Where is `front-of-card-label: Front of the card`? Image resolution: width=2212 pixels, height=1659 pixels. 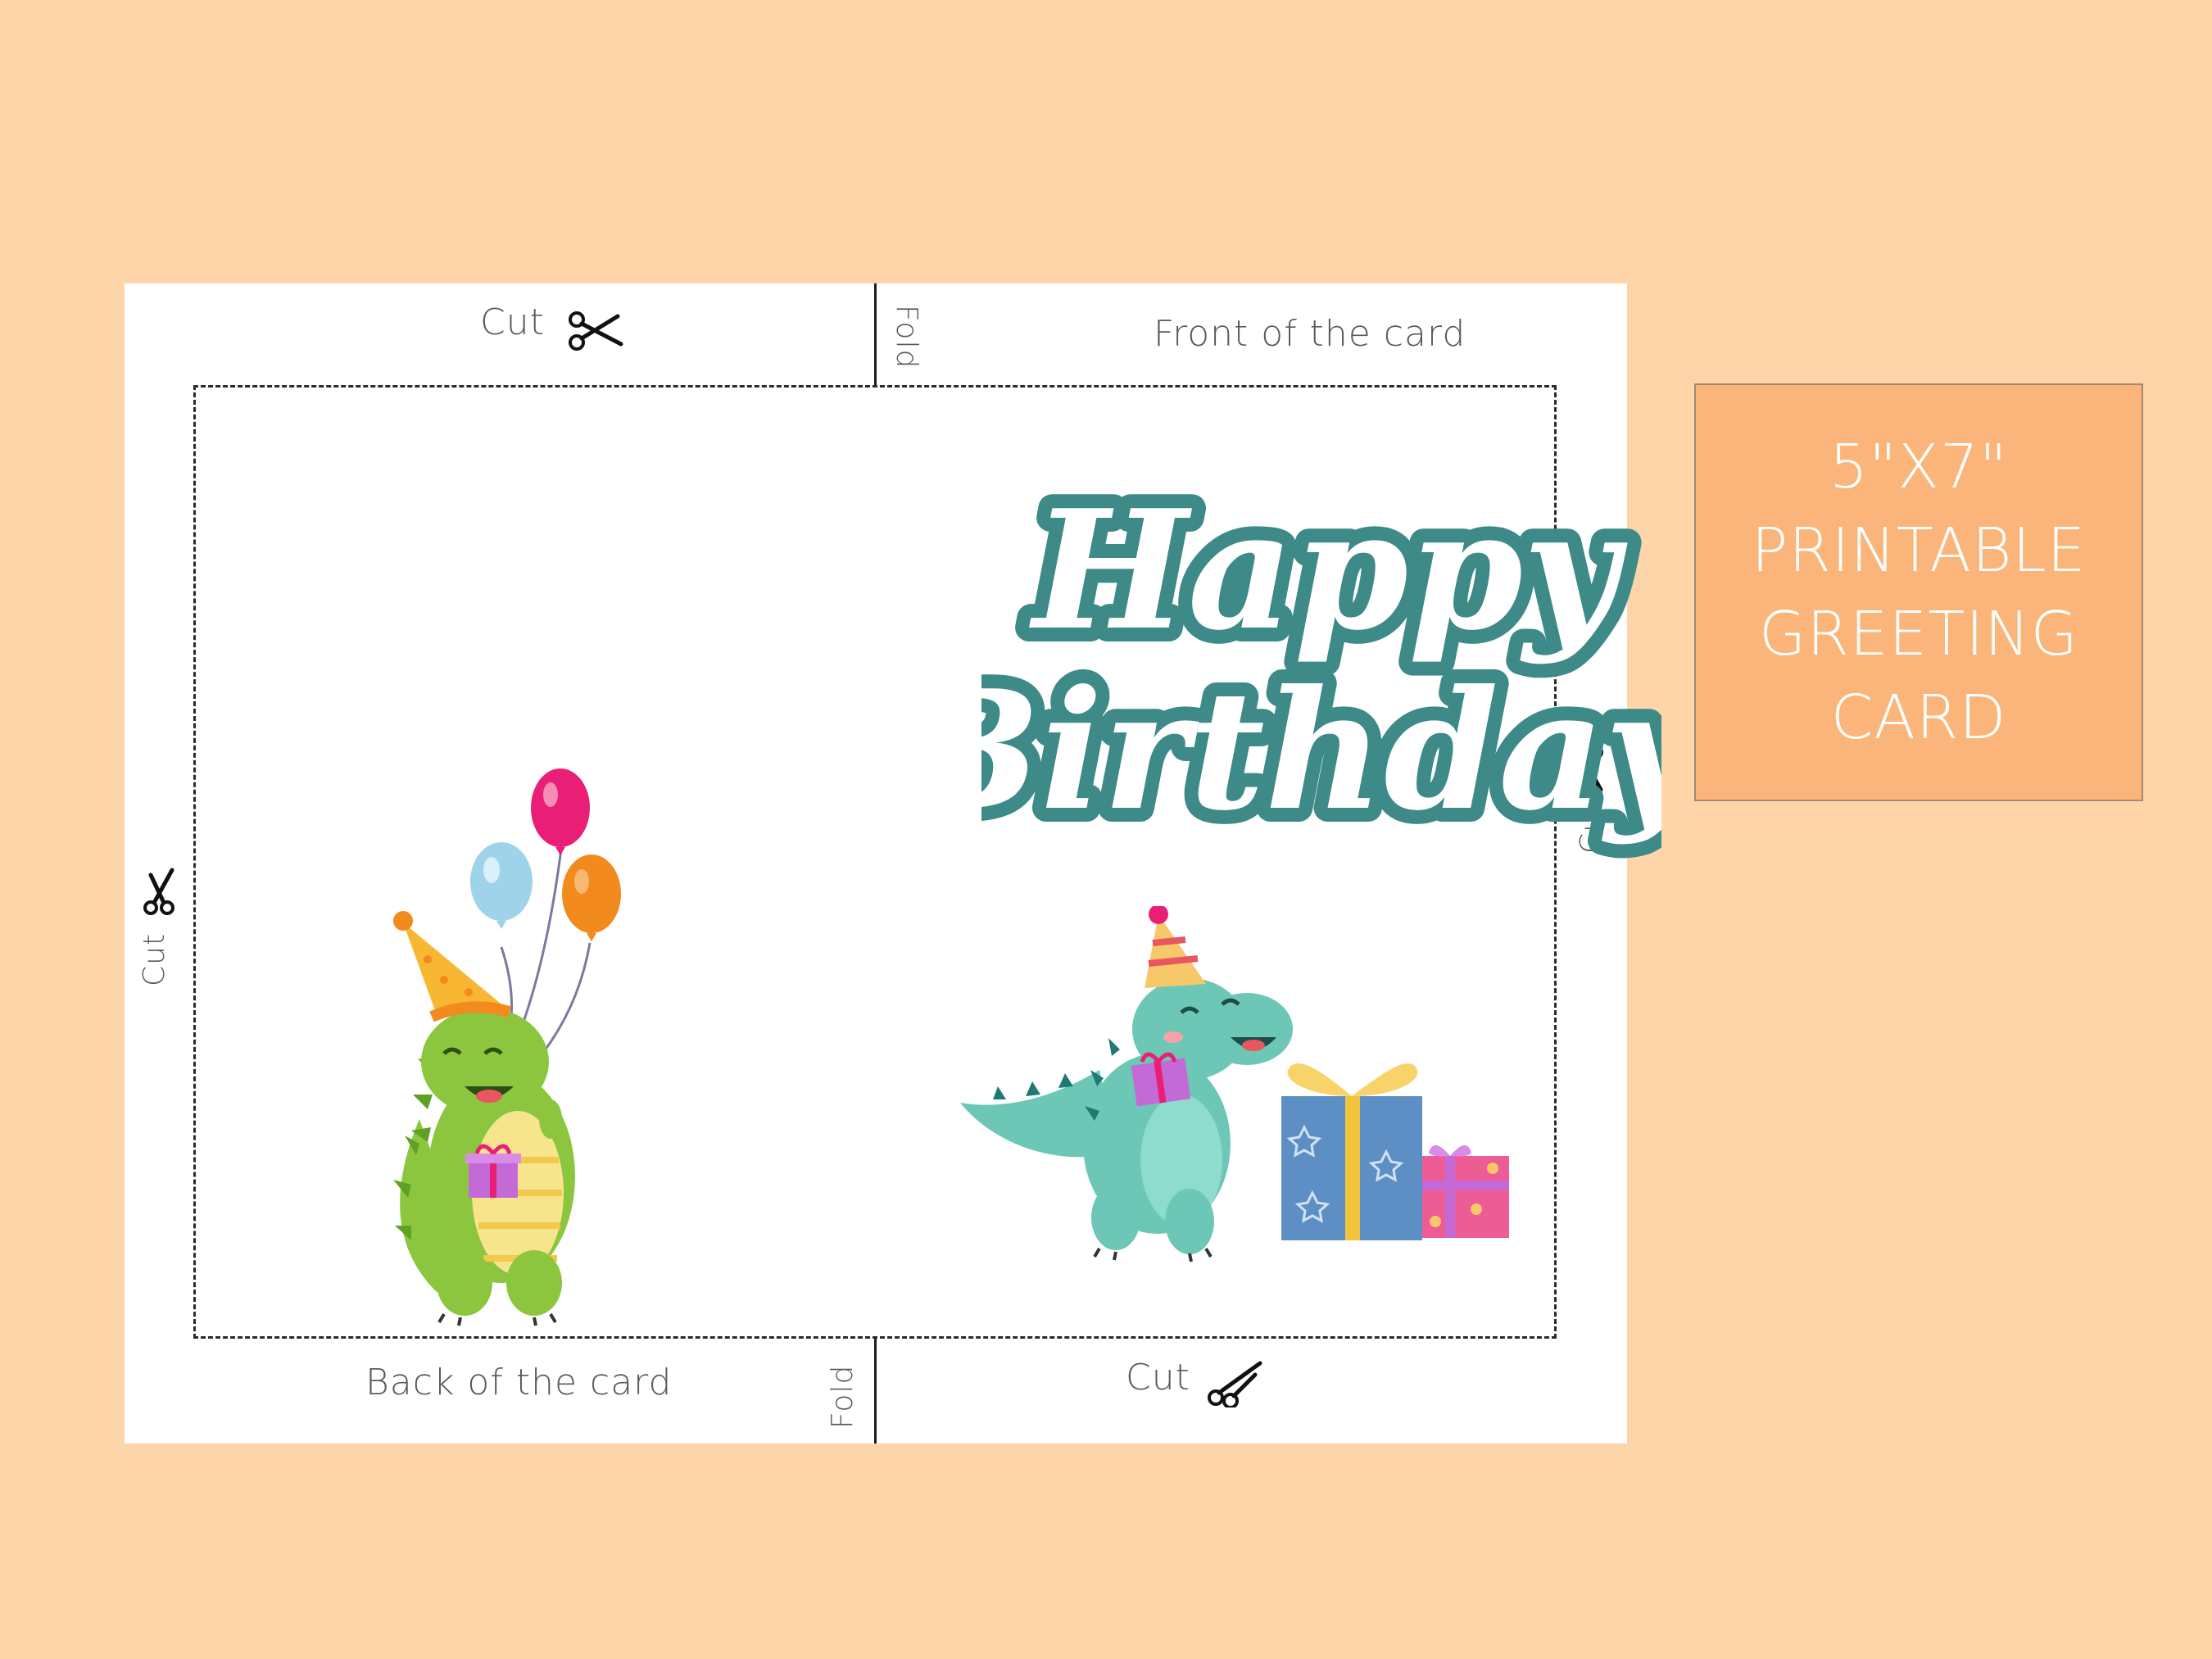 front-of-card-label: Front of the card is located at coordinates (1310, 334).